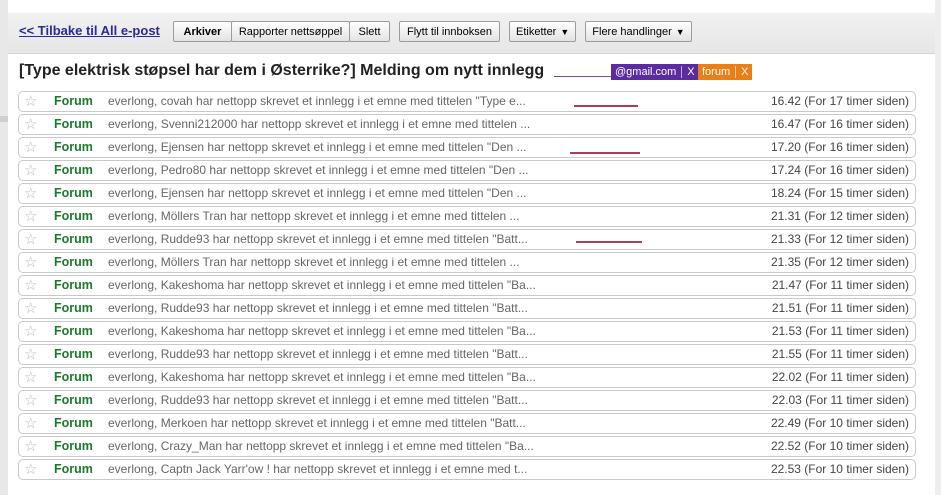  Describe the element at coordinates (646, 72) in the screenshot. I see `email-label-text: @gmail.com` at that location.